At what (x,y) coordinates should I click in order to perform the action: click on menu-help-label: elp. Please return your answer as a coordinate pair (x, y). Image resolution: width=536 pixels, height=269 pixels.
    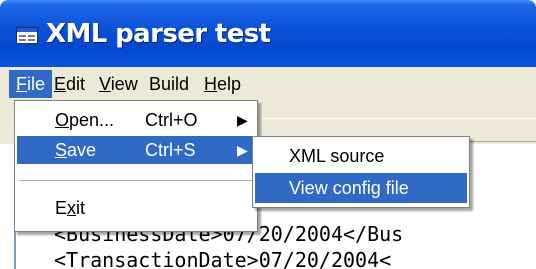
    Looking at the image, I should click on (229, 84).